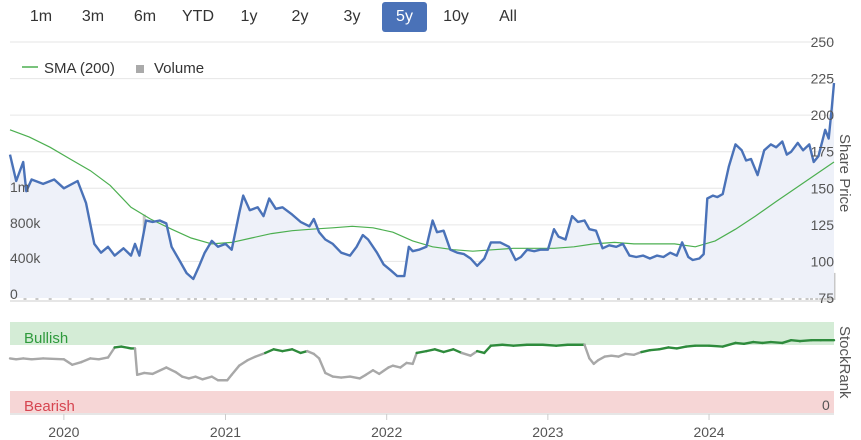 This screenshot has width=861, height=440. Describe the element at coordinates (49, 406) in the screenshot. I see `bearish-label: Bearish` at that location.